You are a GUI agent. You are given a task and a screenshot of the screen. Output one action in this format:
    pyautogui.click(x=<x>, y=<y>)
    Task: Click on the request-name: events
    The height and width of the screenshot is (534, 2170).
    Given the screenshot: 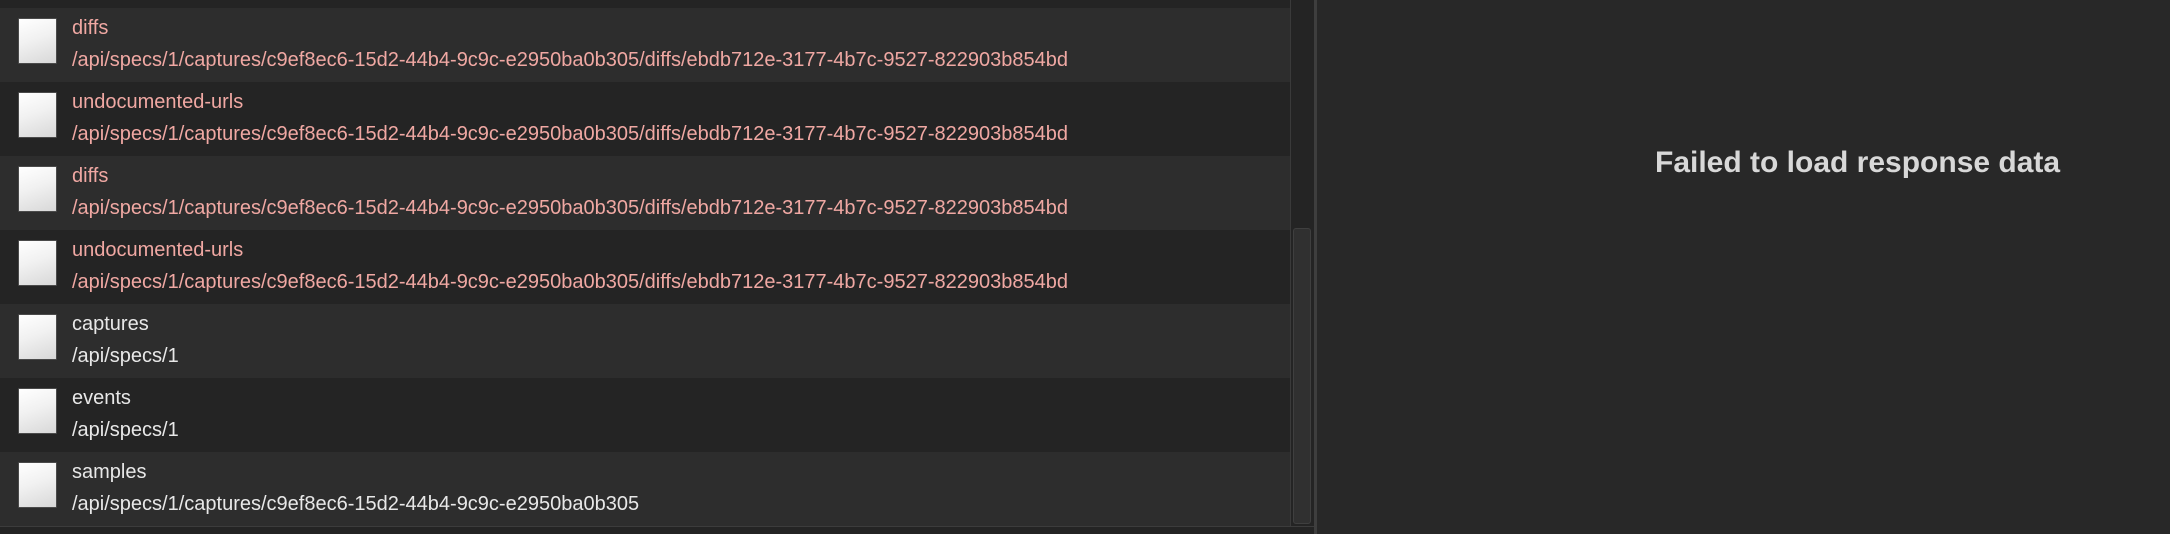 What is the action you would take?
    pyautogui.click(x=101, y=398)
    